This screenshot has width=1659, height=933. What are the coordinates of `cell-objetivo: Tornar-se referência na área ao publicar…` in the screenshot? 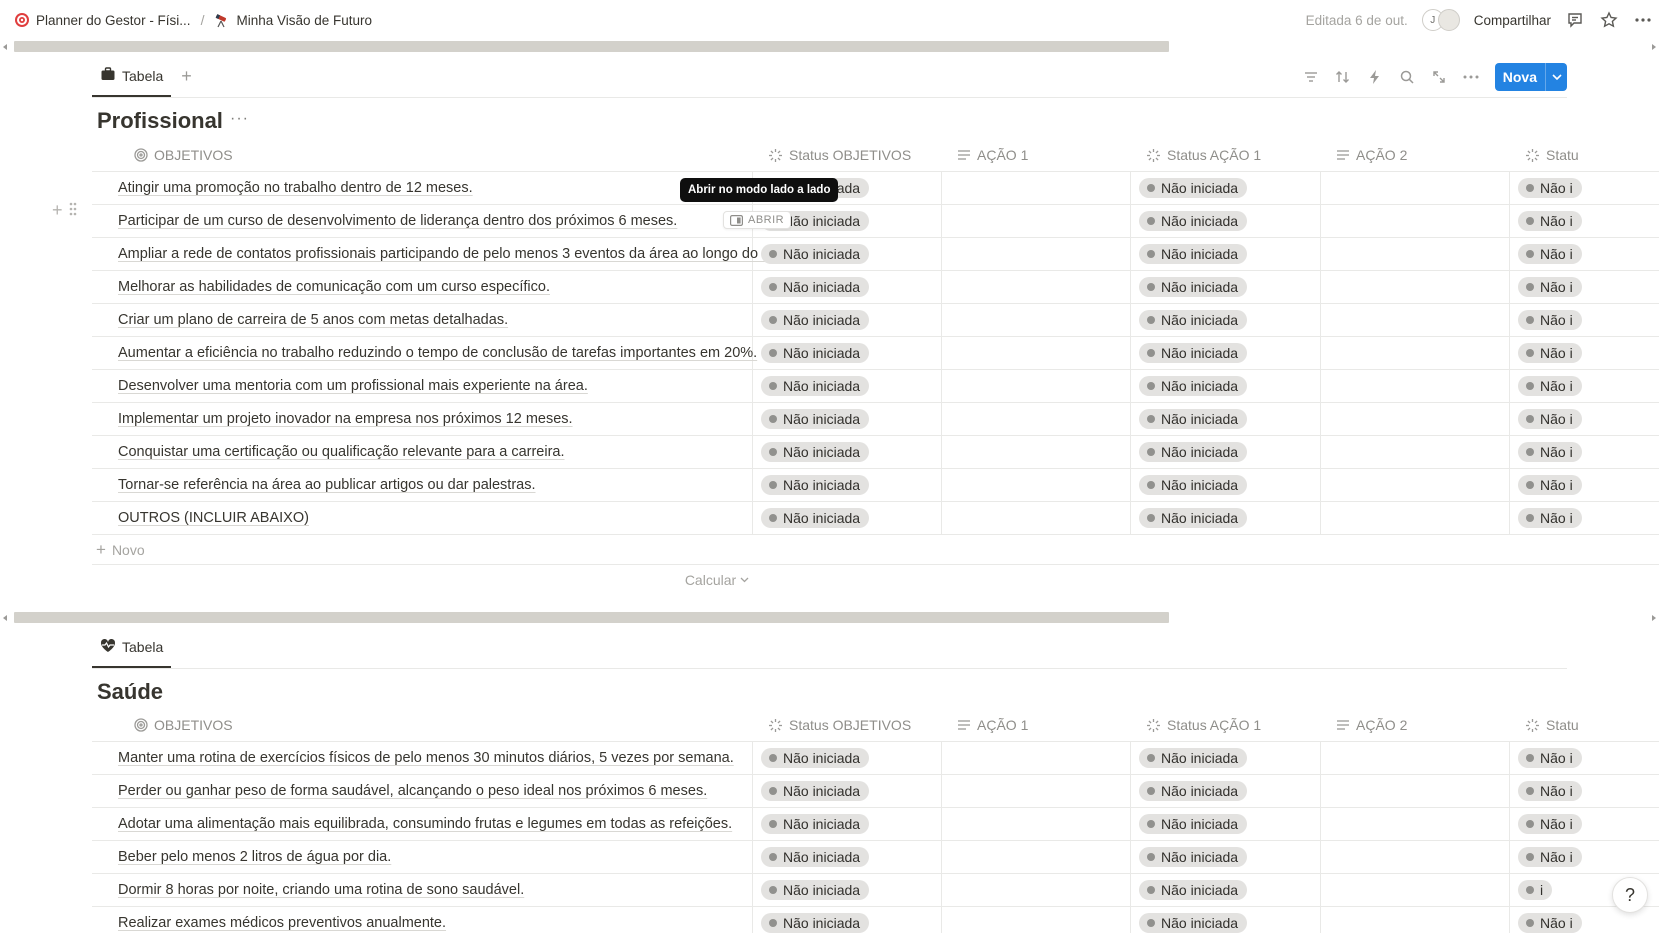 It's located at (323, 485).